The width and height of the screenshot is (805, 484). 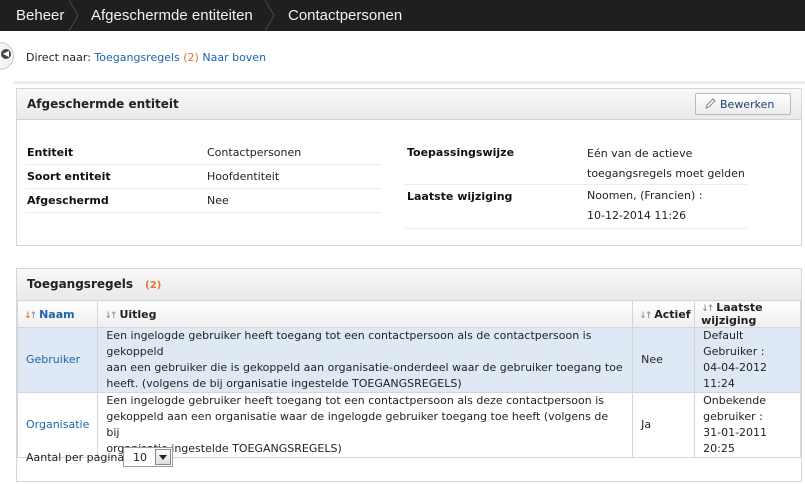 I want to click on field-row-afgeschermd: Afgeschermd Nee, so click(x=203, y=201).